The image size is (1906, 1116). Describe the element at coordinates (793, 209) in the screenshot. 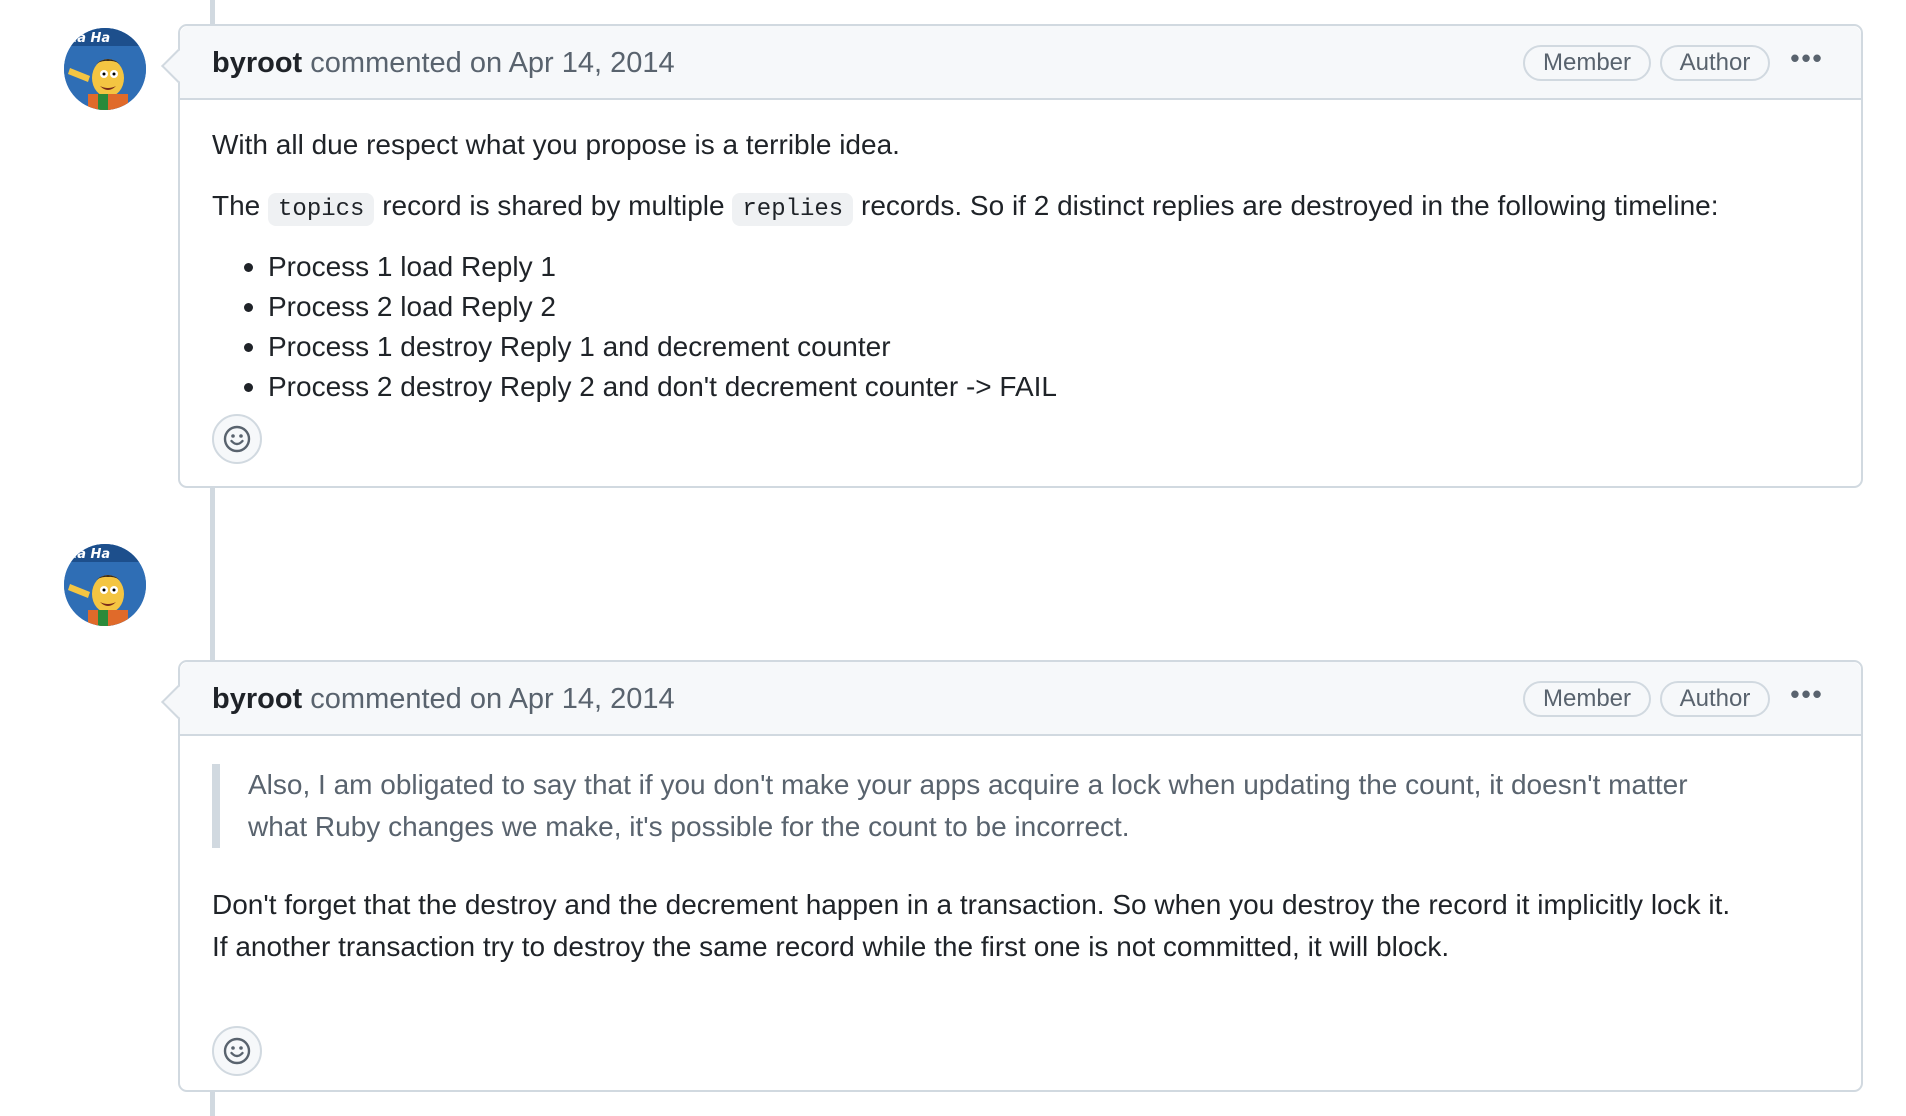

I see `inline-code-replies: replies` at that location.